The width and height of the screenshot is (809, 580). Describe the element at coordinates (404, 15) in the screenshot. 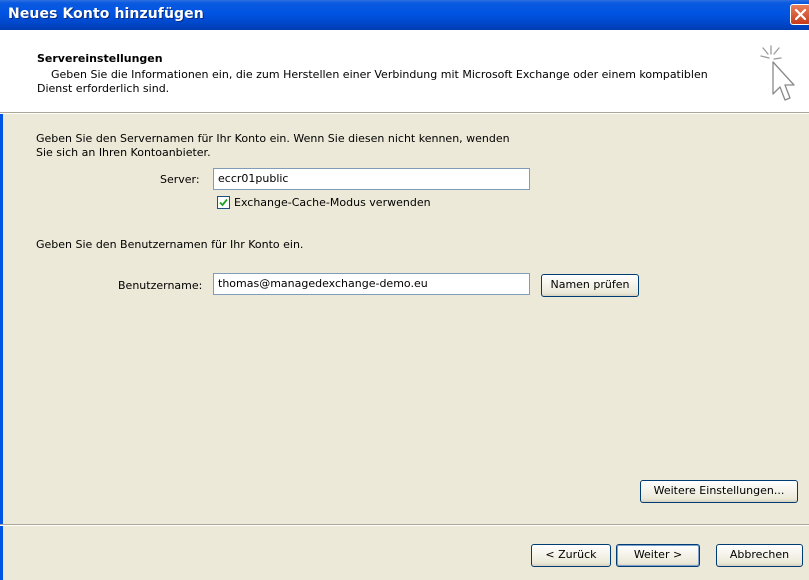

I see `title-bar: Neues Konto hinzufügen` at that location.